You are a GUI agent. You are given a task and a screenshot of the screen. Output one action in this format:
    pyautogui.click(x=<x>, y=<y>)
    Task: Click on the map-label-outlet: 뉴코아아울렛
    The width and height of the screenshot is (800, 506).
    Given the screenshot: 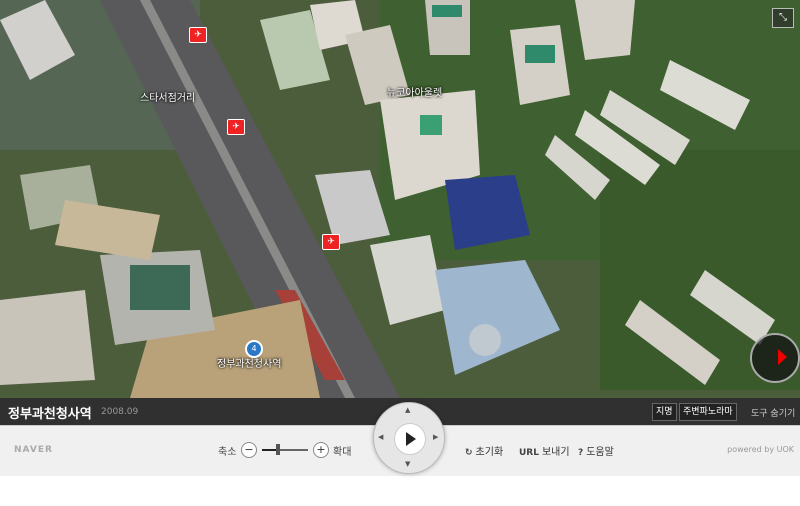 What is the action you would take?
    pyautogui.click(x=415, y=93)
    